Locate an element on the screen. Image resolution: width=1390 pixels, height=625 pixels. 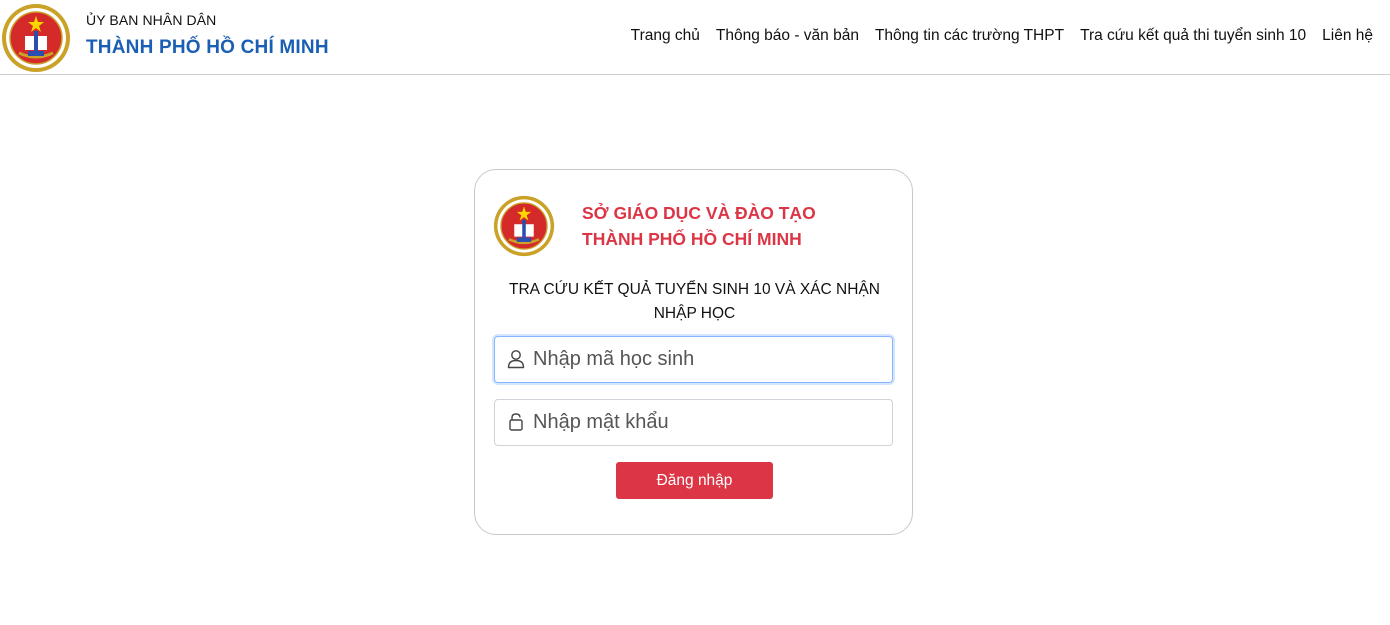
student-id-field is located at coordinates (693, 359).